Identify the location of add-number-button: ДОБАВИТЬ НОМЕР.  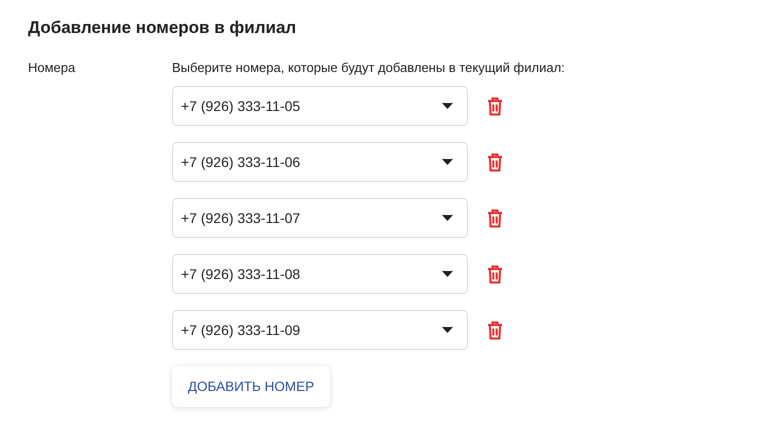
(251, 386).